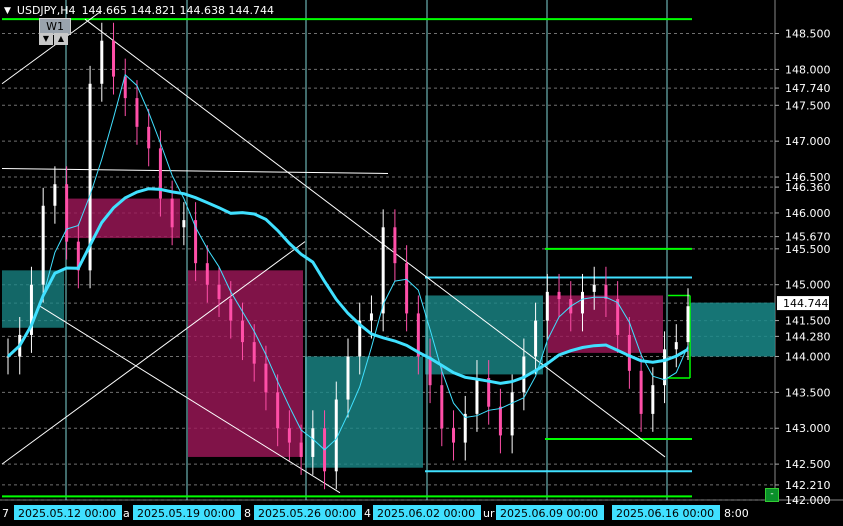  What do you see at coordinates (808, 88) in the screenshot?
I see `price-tick-label: 147.740` at bounding box center [808, 88].